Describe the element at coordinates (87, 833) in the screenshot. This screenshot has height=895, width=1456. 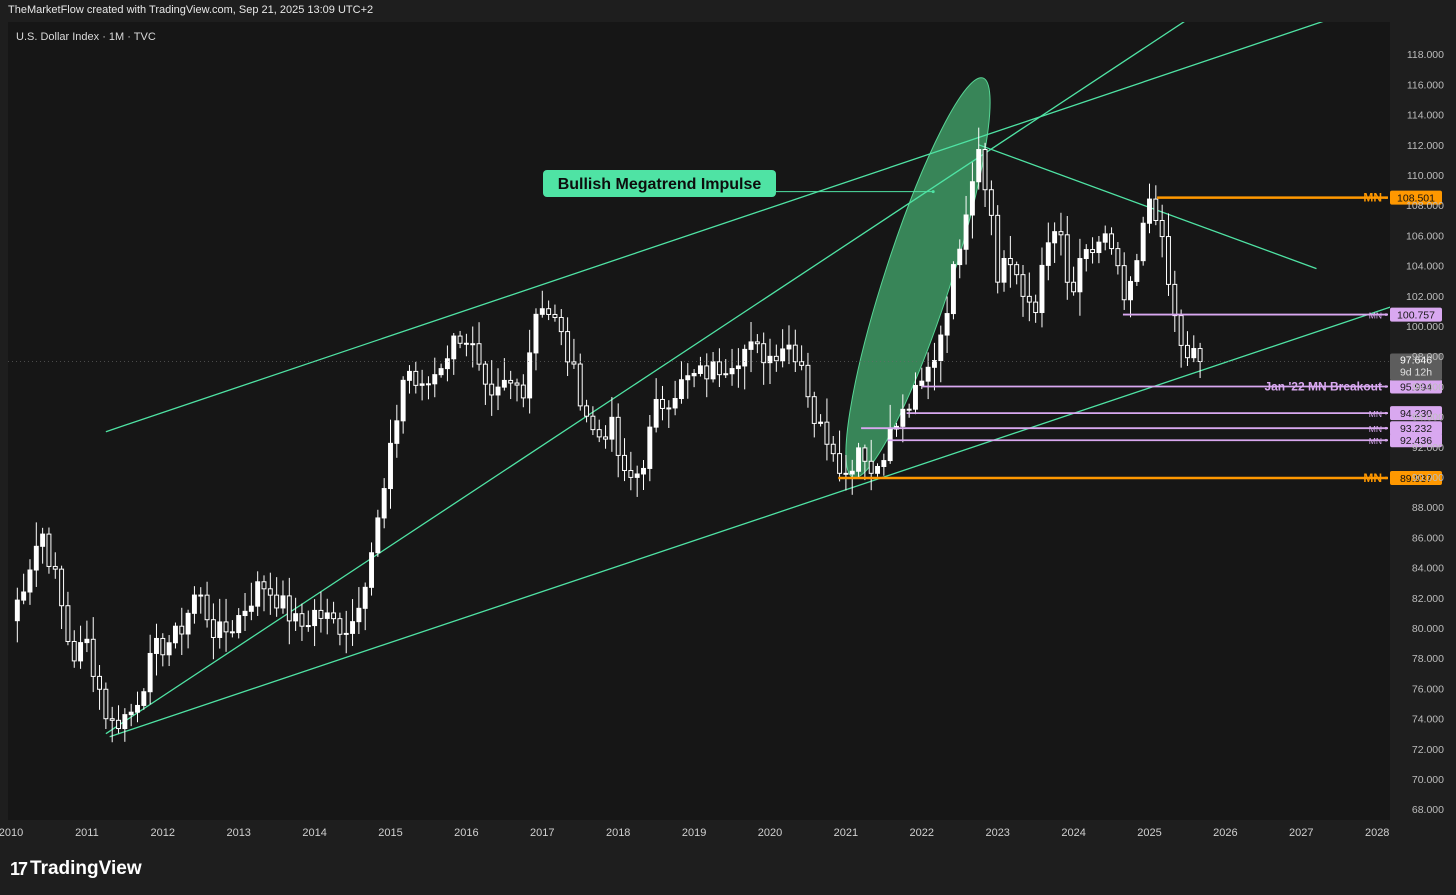
I see `x-tick-label: 2011` at that location.